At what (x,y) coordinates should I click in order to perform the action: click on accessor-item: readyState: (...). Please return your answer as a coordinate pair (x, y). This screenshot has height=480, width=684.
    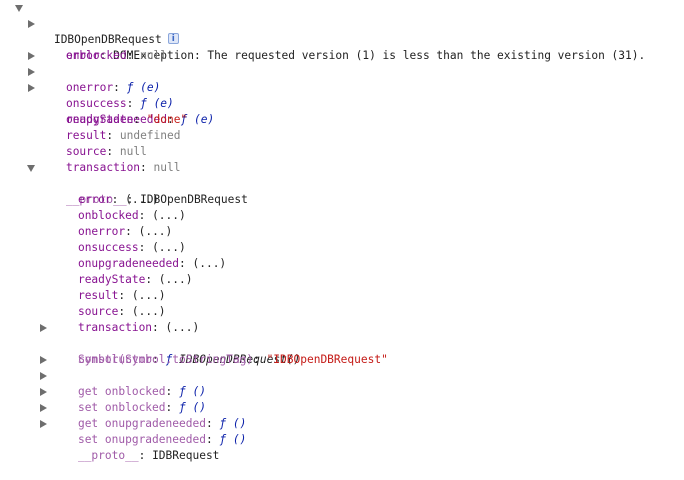
    Looking at the image, I should click on (122, 271).